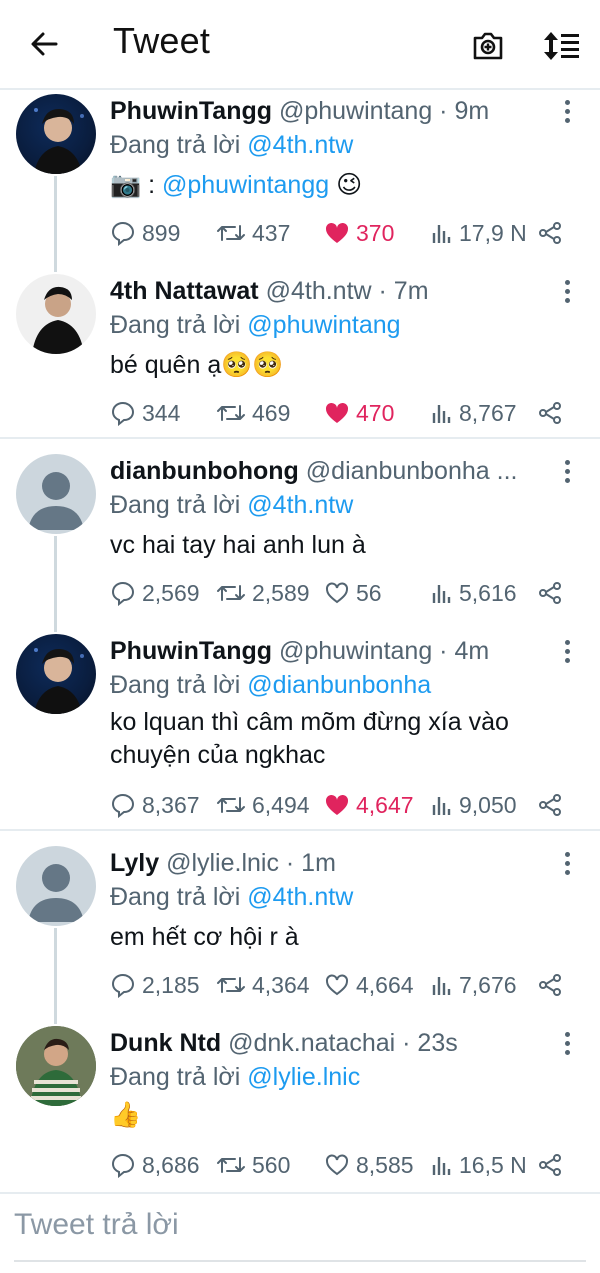  What do you see at coordinates (145, 233) in the screenshot?
I see `reply-button: 899` at bounding box center [145, 233].